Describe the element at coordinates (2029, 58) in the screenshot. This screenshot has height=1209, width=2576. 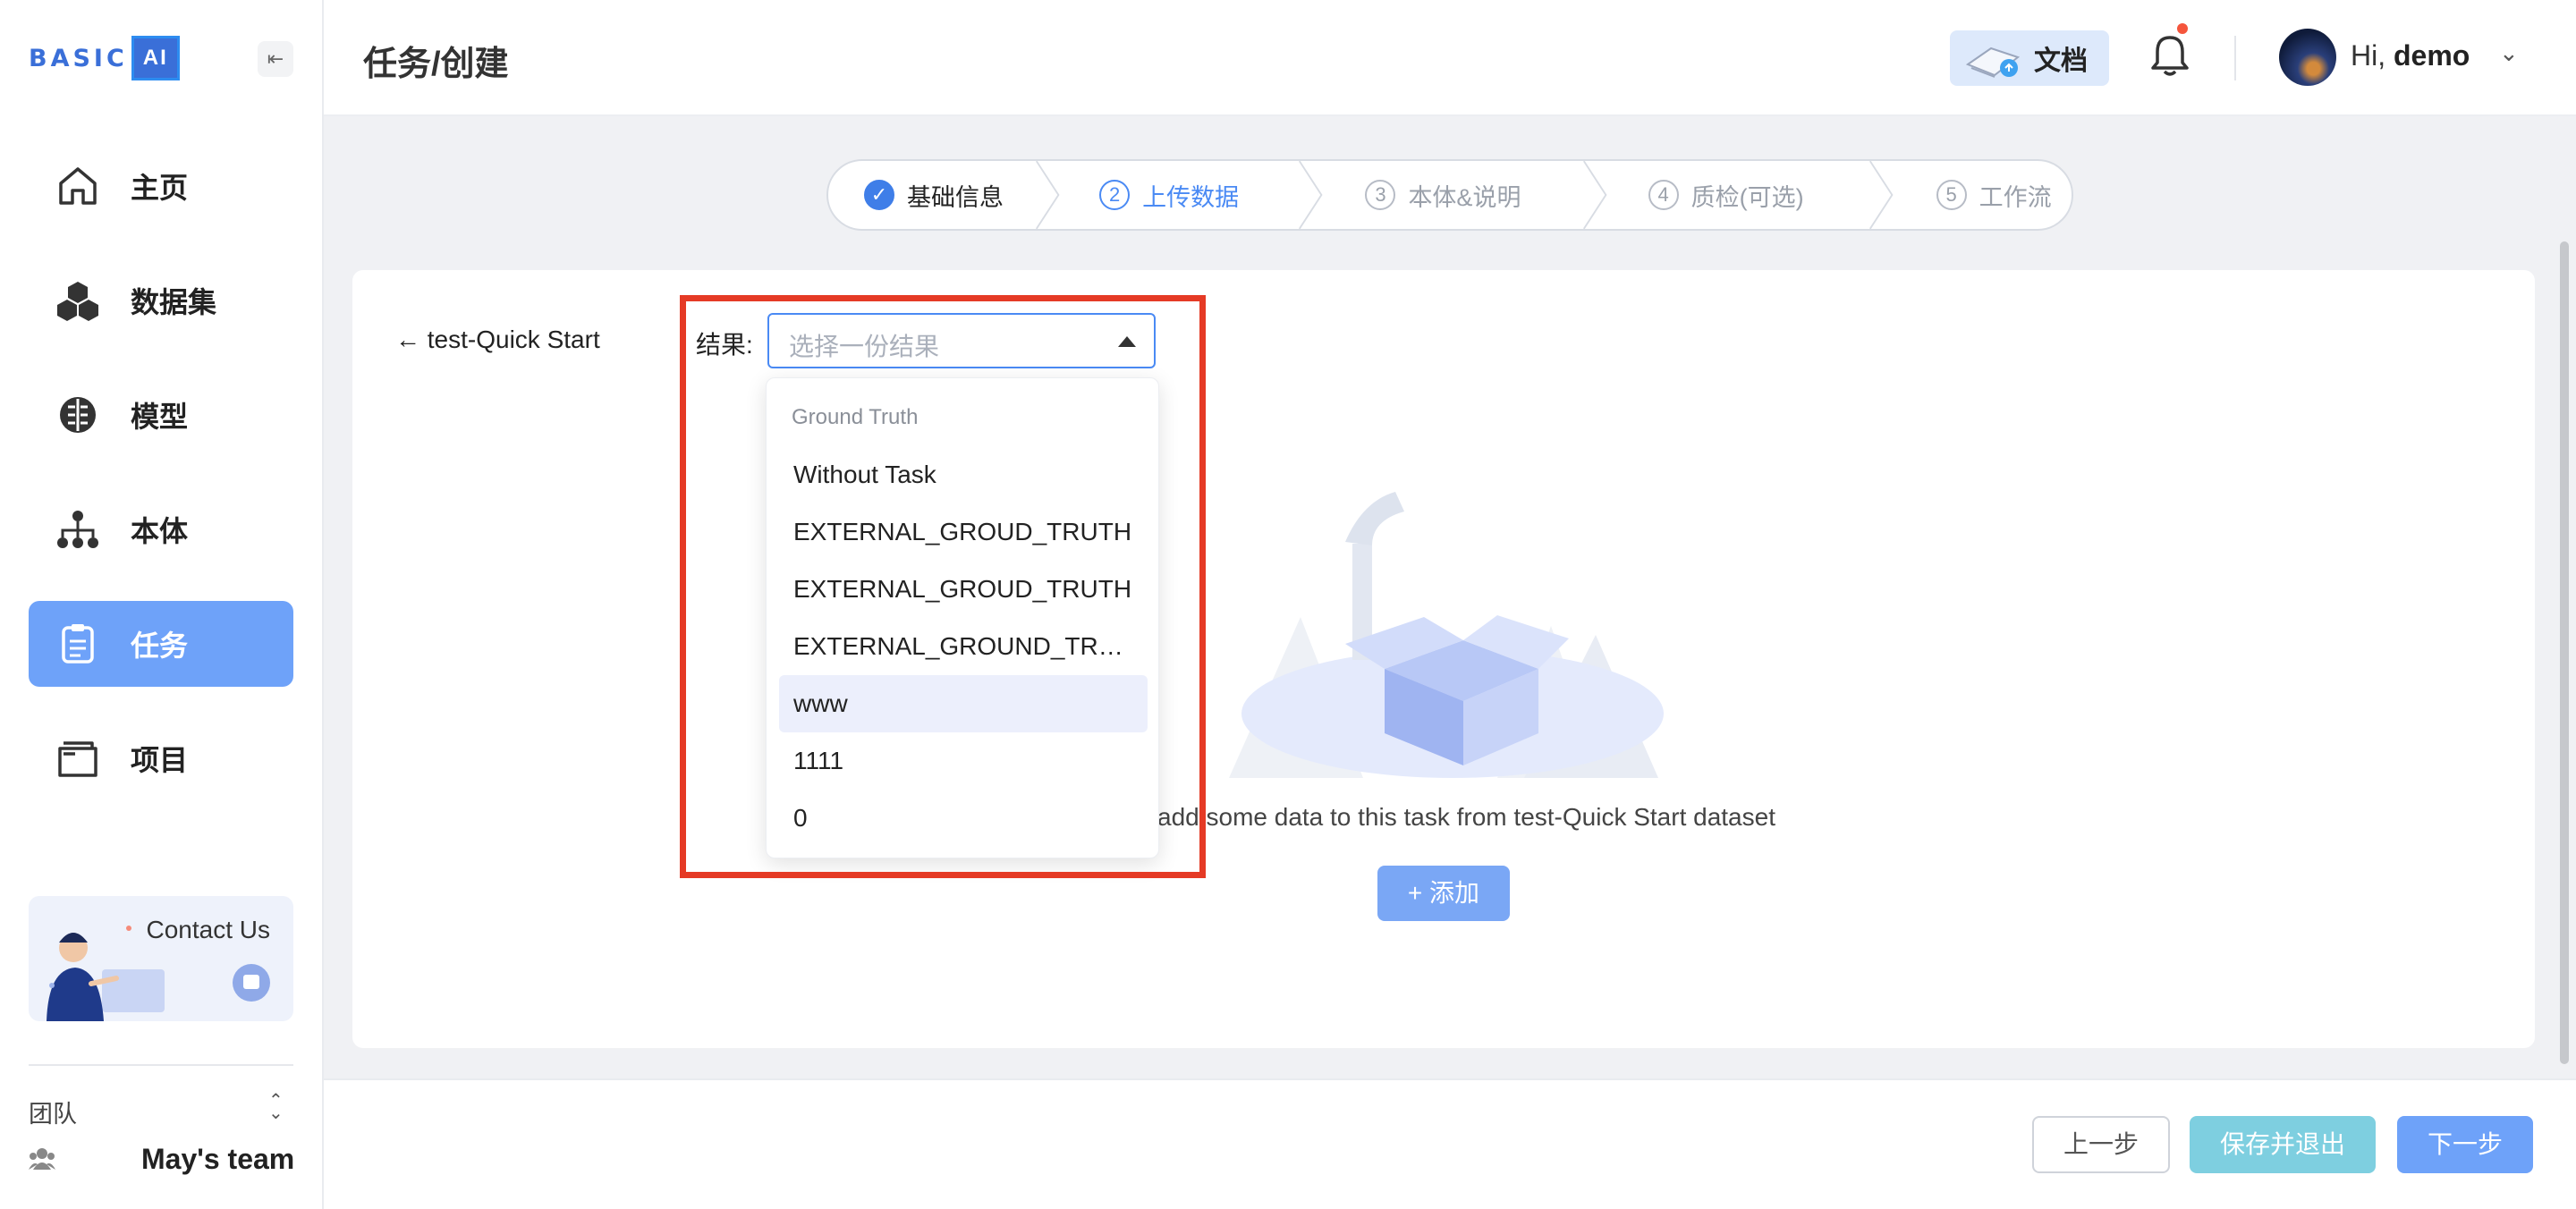
I see `docs-button: 文档` at that location.